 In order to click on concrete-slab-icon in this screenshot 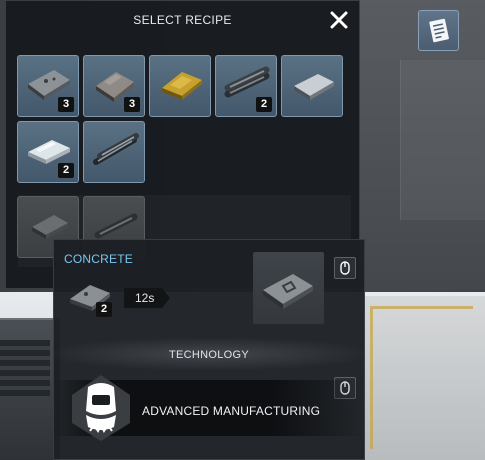, I will do `click(288, 291)`.